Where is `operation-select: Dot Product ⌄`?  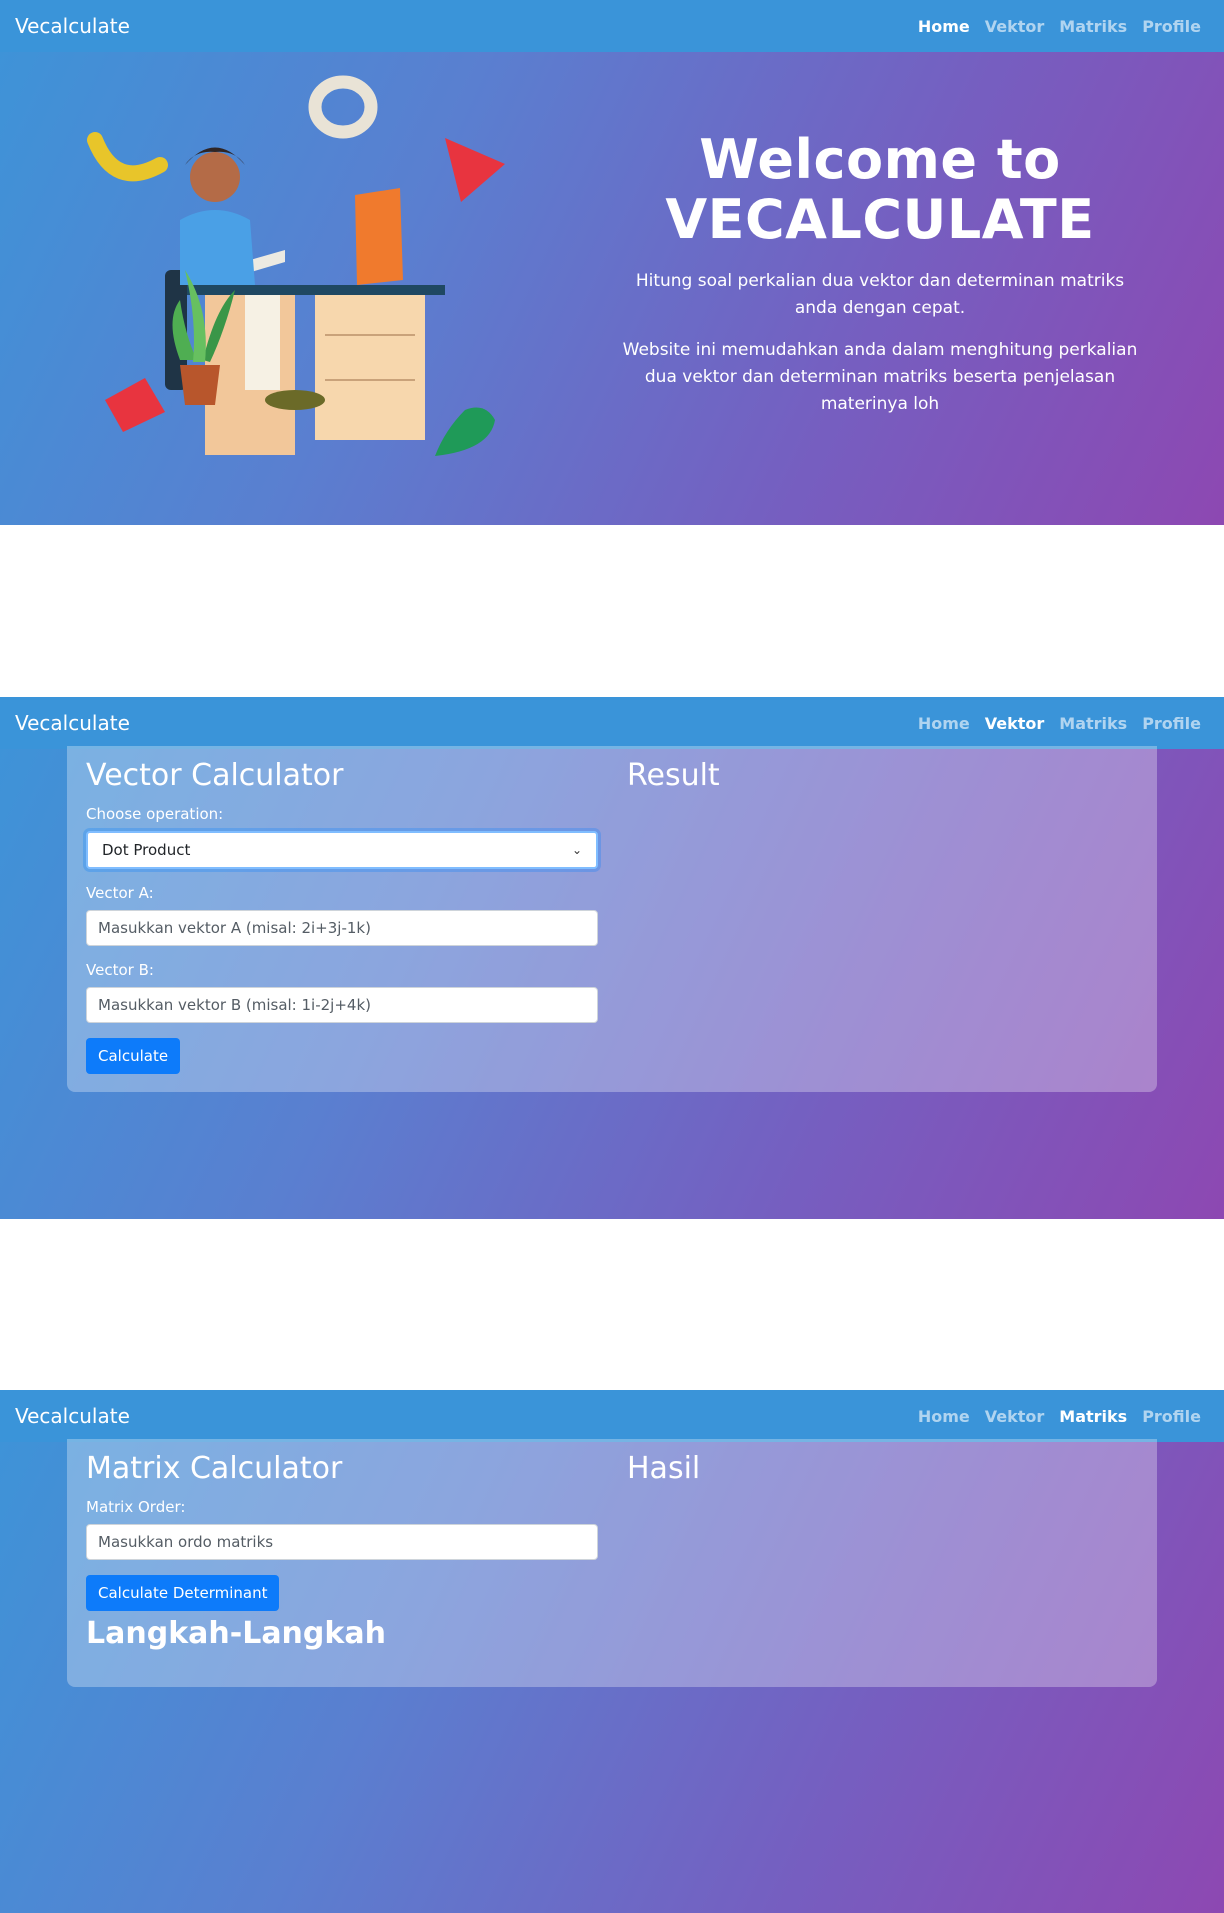
operation-select: Dot Product ⌄ is located at coordinates (342, 850).